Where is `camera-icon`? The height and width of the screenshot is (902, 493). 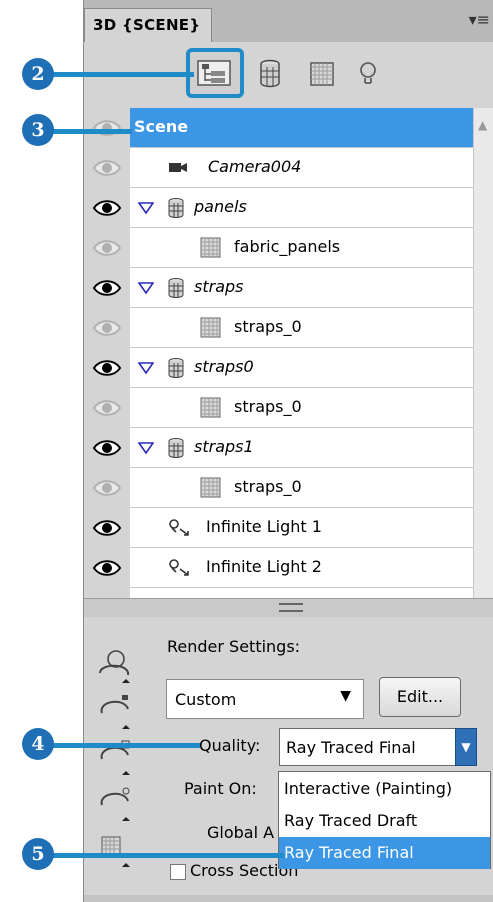 camera-icon is located at coordinates (178, 167).